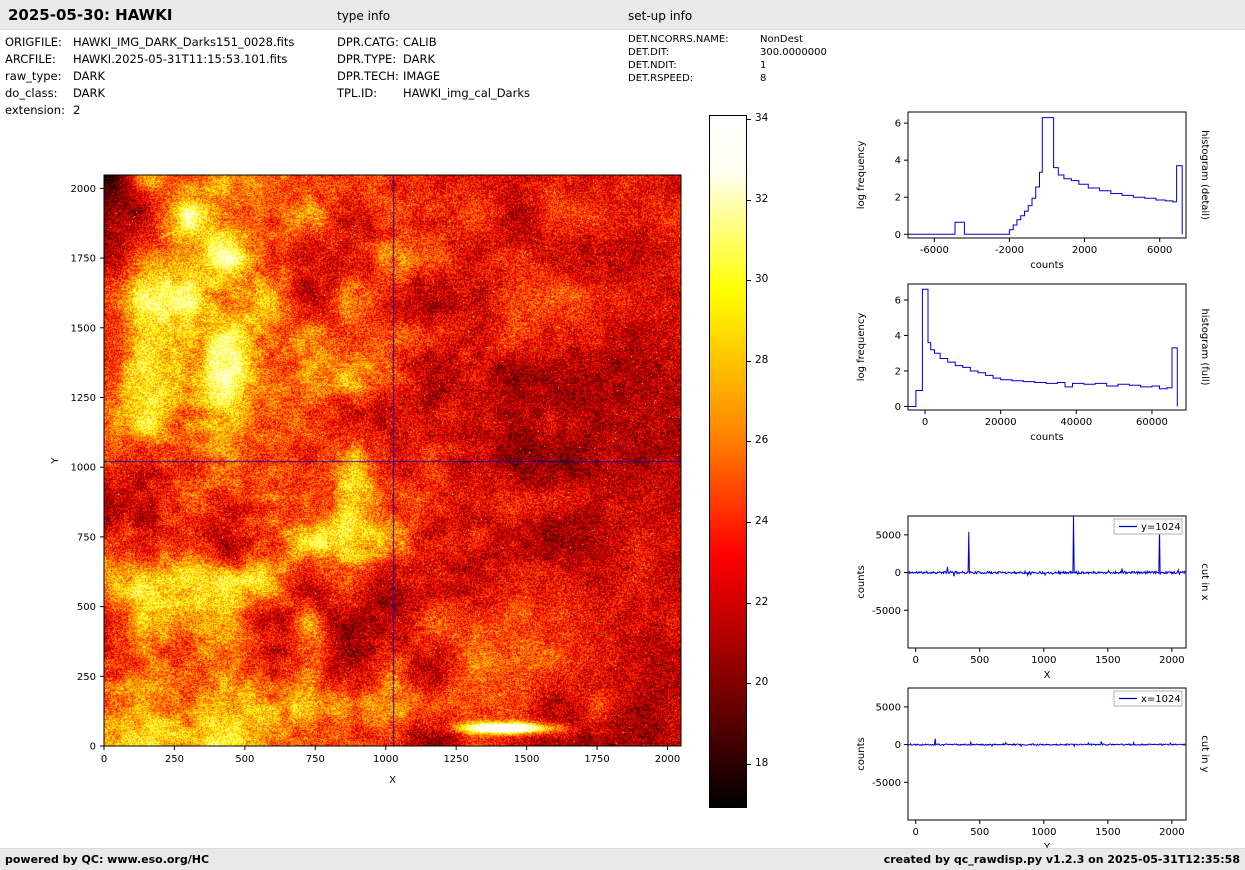 This screenshot has width=1245, height=870. Describe the element at coordinates (55, 461) in the screenshot. I see `y-axis-label: Y` at that location.